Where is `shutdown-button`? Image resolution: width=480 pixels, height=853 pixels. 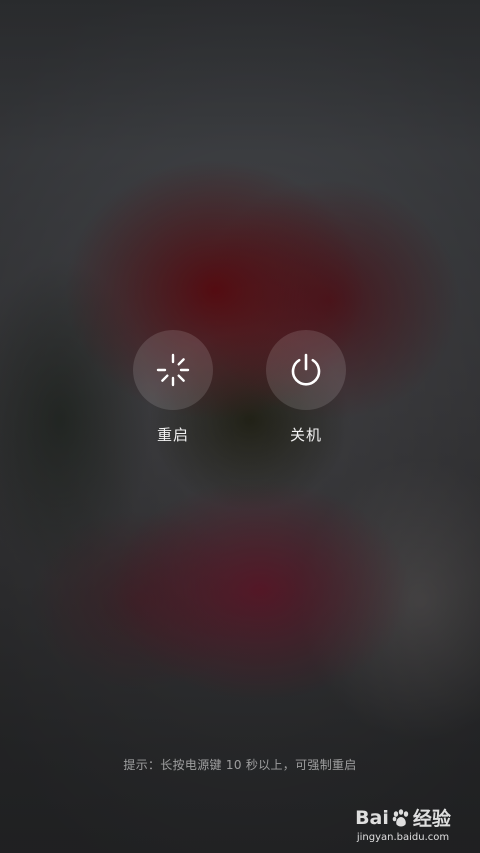
shutdown-button is located at coordinates (306, 370).